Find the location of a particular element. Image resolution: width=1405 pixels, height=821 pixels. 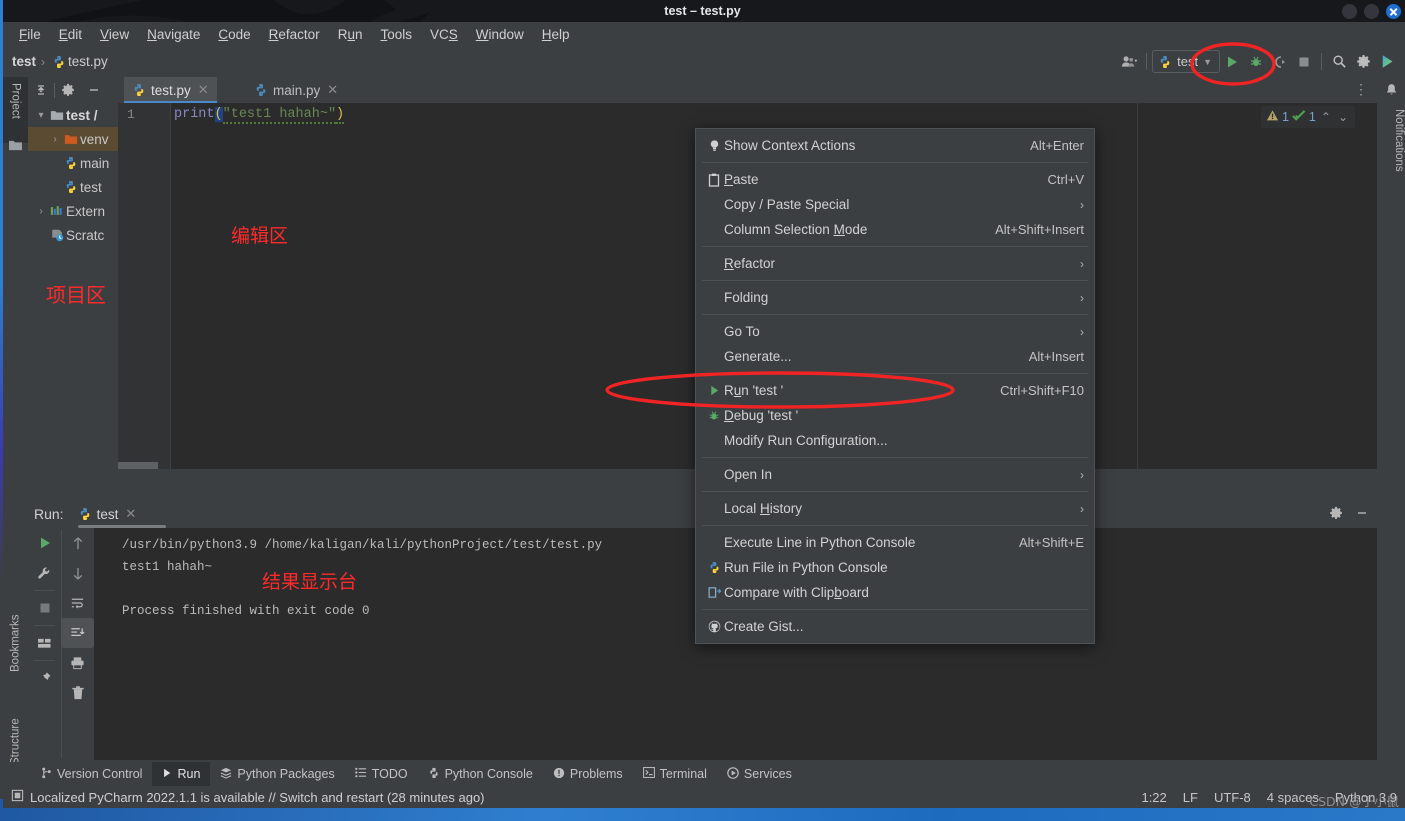

arrow-down-icon is located at coordinates (77, 573).